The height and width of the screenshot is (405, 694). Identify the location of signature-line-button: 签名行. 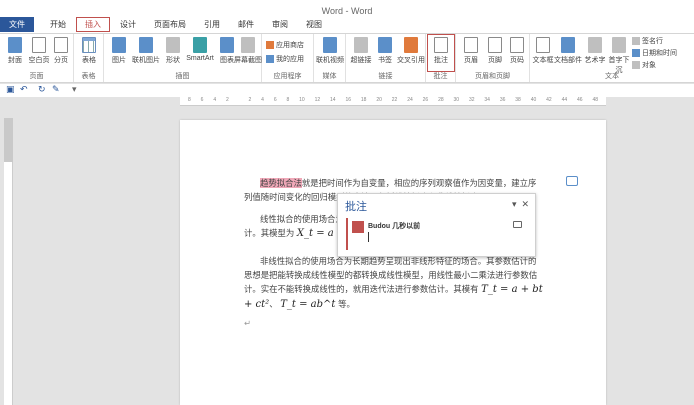
(647, 41).